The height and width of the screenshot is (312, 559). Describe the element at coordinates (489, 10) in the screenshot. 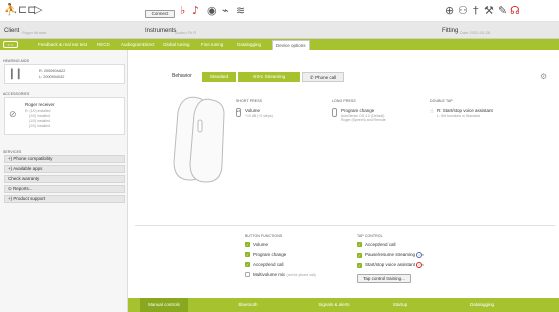

I see `speaker-icon: ⚒` at that location.